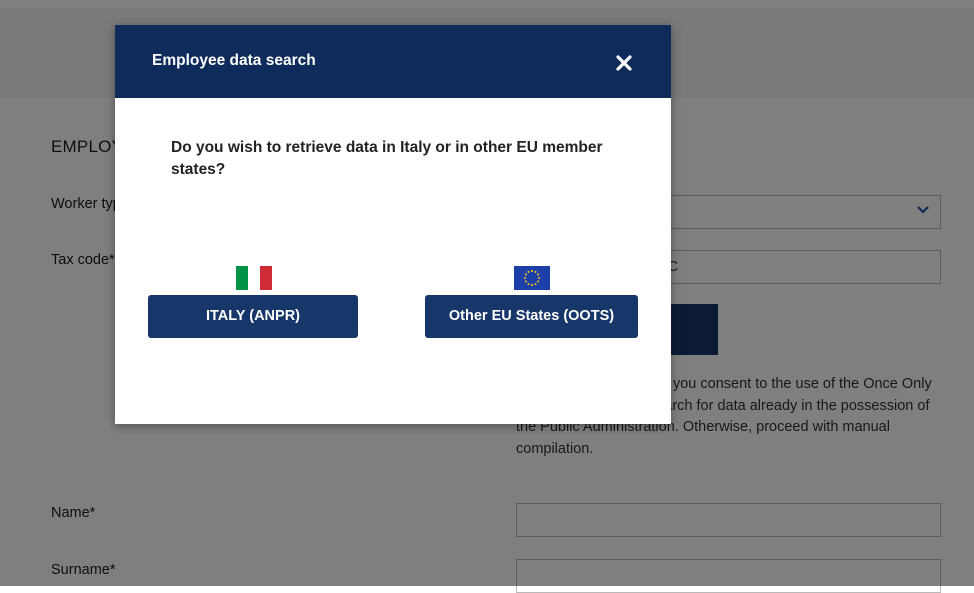 The width and height of the screenshot is (974, 593). What do you see at coordinates (253, 316) in the screenshot?
I see `italy-anpr-button: ITALY (ANPR)` at bounding box center [253, 316].